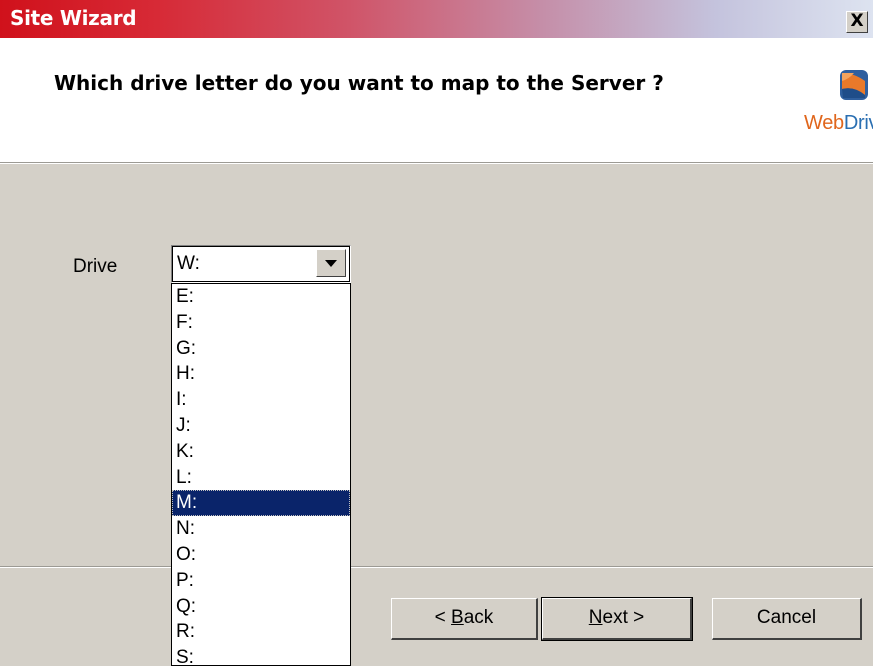 This screenshot has height=666, width=873. What do you see at coordinates (261, 426) in the screenshot?
I see `drive-option: J:` at bounding box center [261, 426].